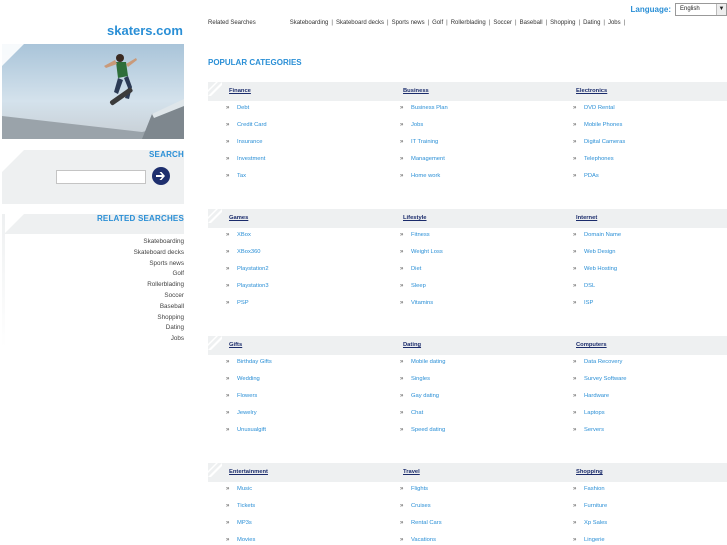  What do you see at coordinates (416, 303) in the screenshot?
I see `category-item-link: » Vitamins` at bounding box center [416, 303].